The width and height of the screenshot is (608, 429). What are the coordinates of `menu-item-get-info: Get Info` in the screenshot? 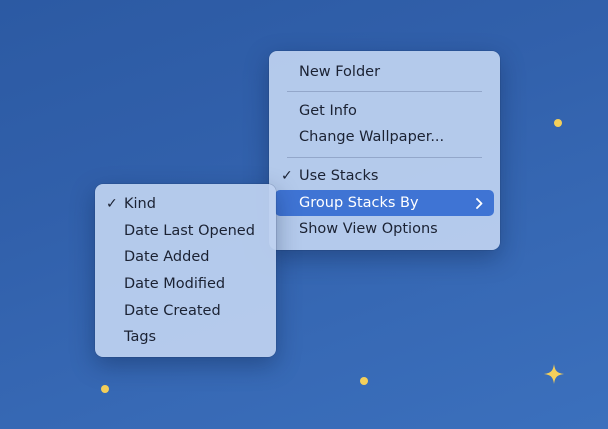 It's located at (384, 111).